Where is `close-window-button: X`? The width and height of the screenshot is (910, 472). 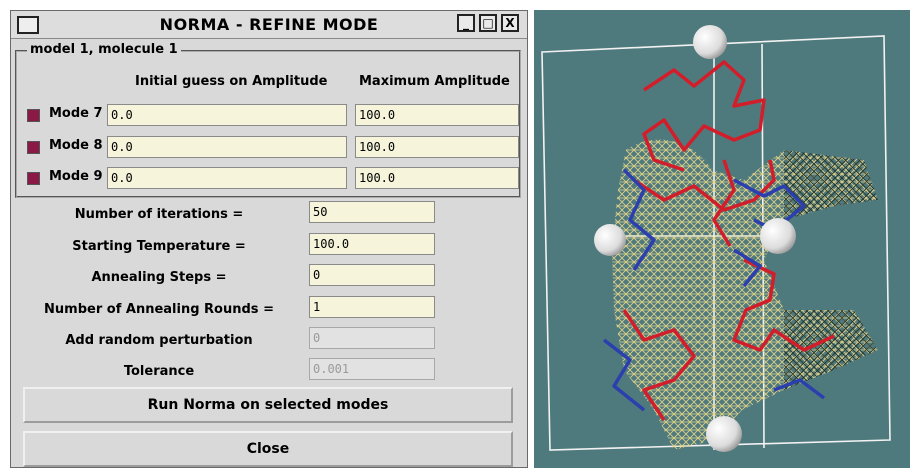
close-window-button: X is located at coordinates (510, 23).